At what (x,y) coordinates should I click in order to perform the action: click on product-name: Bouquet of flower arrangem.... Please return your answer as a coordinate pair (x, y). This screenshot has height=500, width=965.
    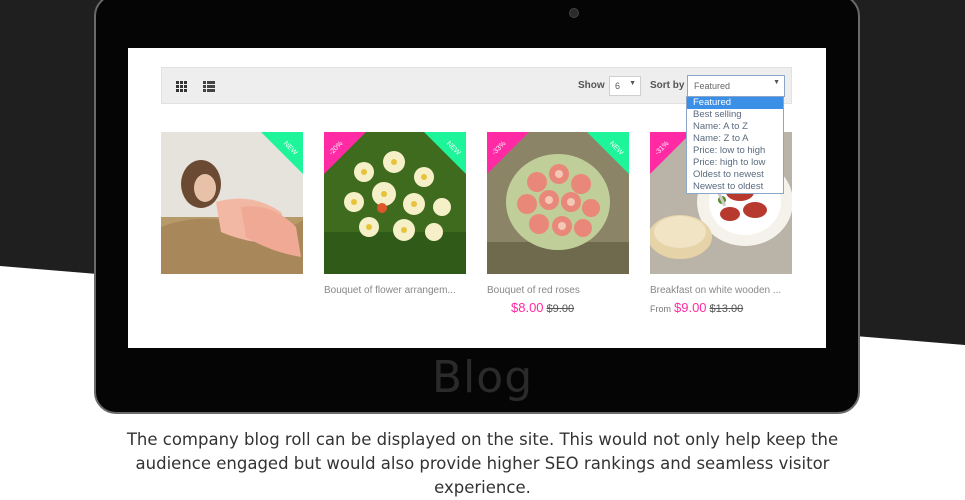
    Looking at the image, I should click on (390, 290).